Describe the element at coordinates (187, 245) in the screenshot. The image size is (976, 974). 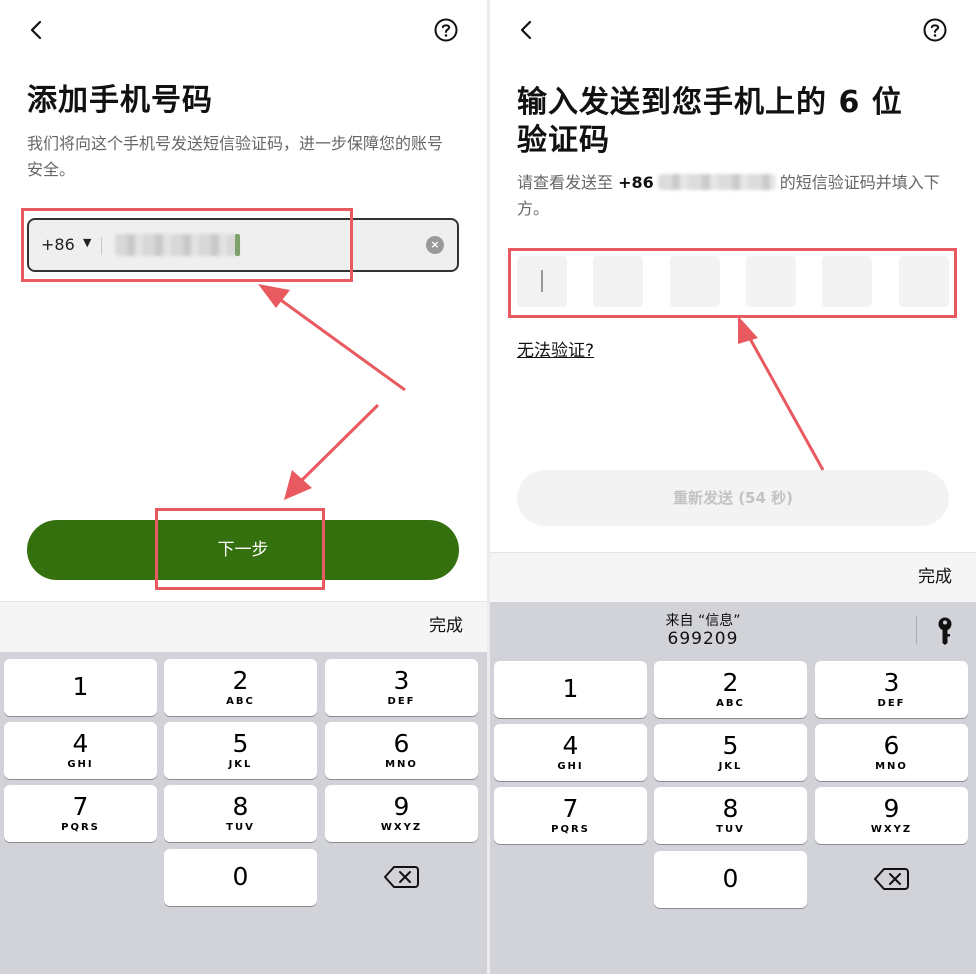
I see `highlight-phone-input` at that location.